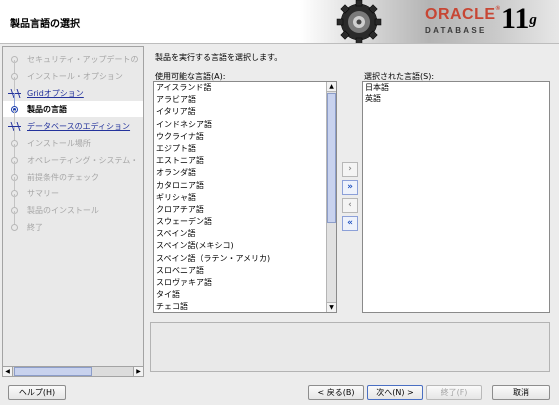  I want to click on sidebar-step-label: インストール・オプション, so click(75, 76).